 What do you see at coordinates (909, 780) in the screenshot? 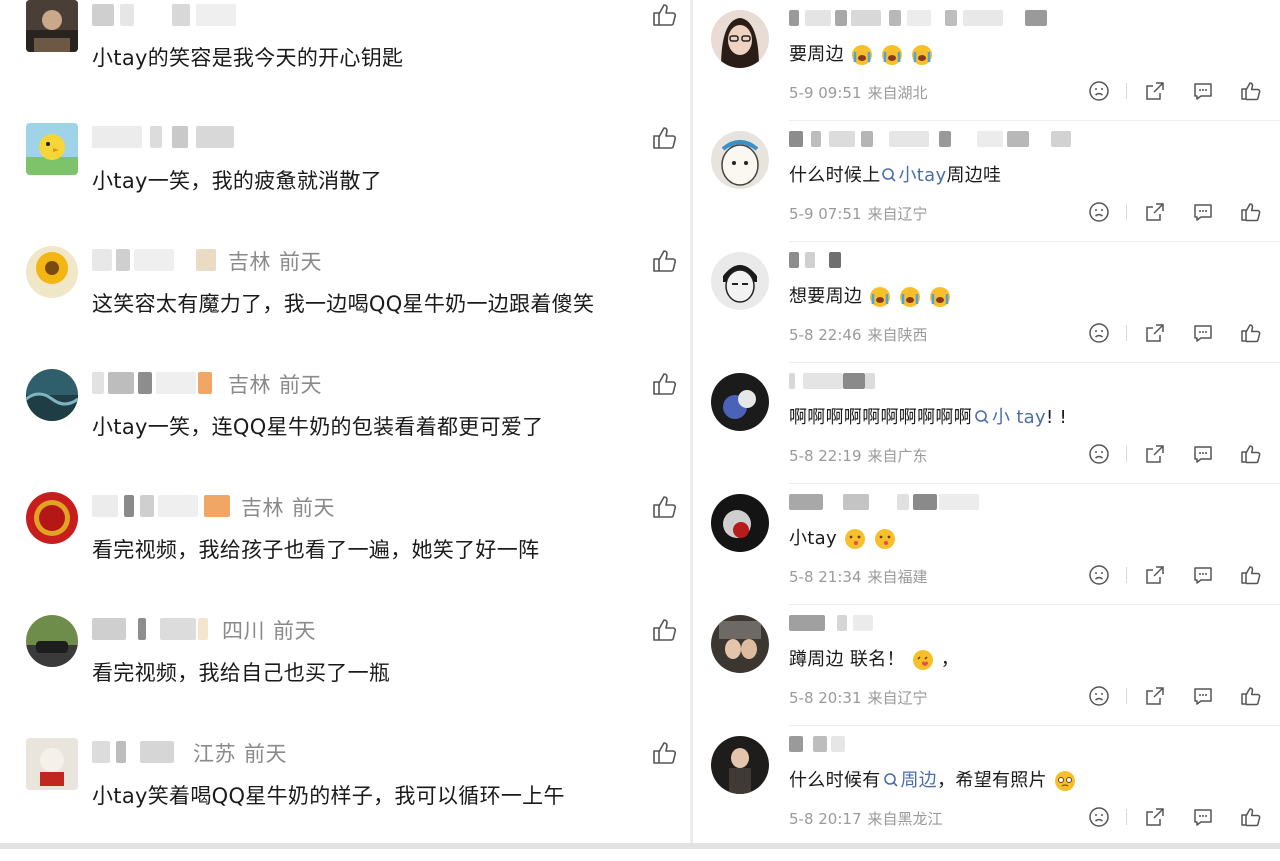
I see `mention-link: 周边` at bounding box center [909, 780].